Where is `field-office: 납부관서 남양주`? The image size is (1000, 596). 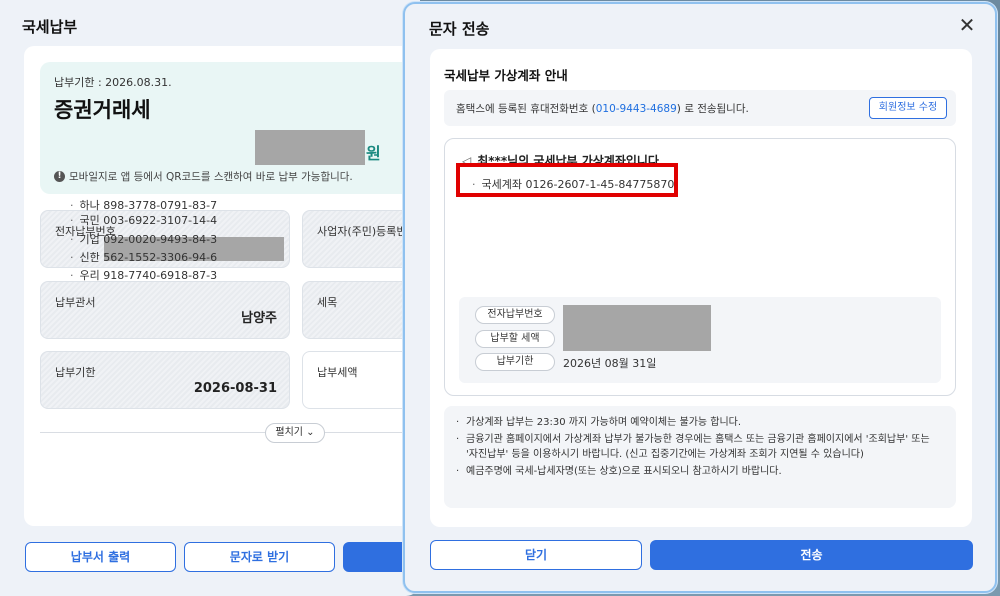
field-office: 납부관서 남양주 is located at coordinates (165, 310).